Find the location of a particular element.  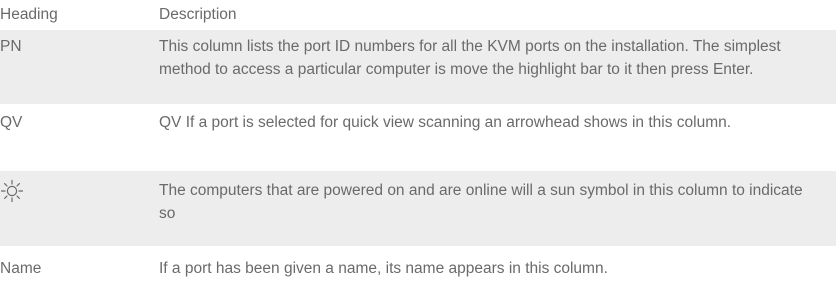

table-header-row: Heading Description is located at coordinates (418, 15).